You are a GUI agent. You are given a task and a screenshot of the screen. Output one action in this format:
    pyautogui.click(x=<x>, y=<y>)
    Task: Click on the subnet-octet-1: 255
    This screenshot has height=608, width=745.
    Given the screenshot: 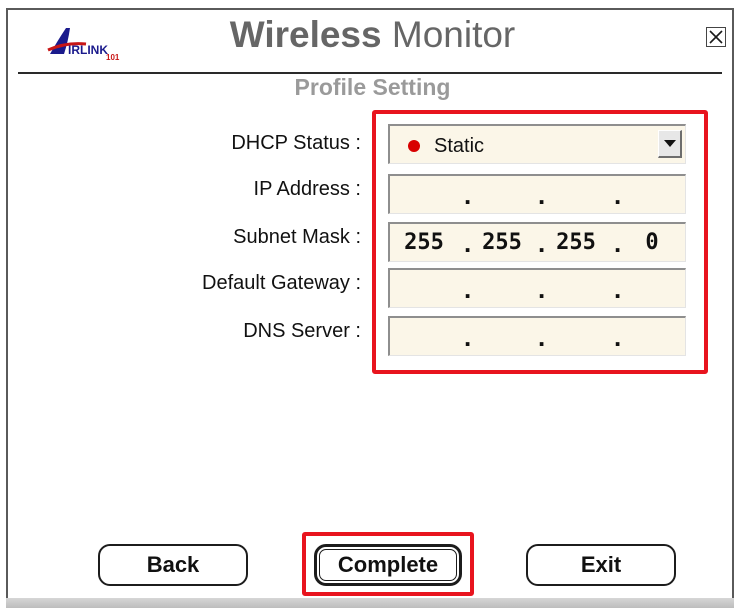 What is the action you would take?
    pyautogui.click(x=424, y=243)
    